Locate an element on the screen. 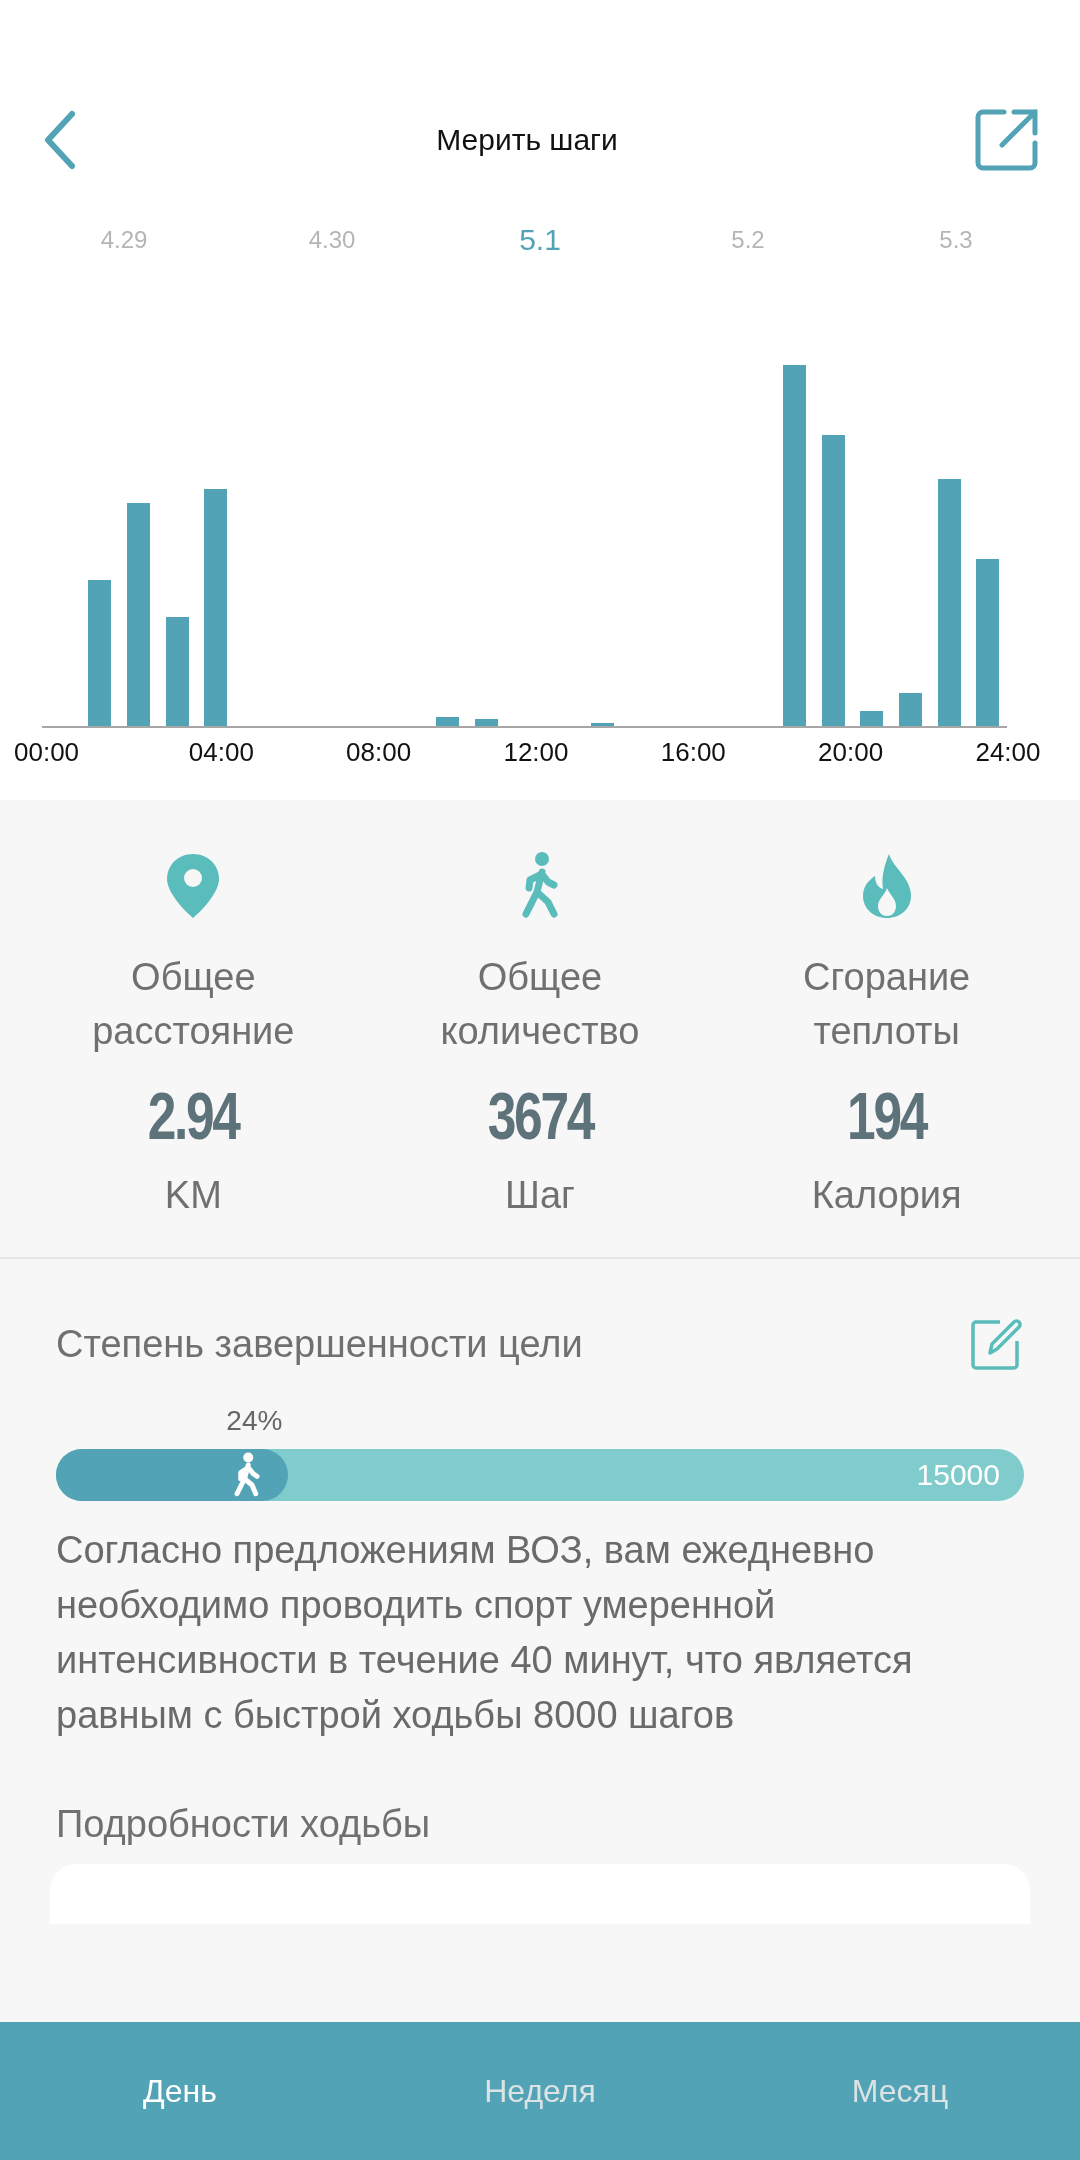  axis-label: 08:00 is located at coordinates (379, 752).